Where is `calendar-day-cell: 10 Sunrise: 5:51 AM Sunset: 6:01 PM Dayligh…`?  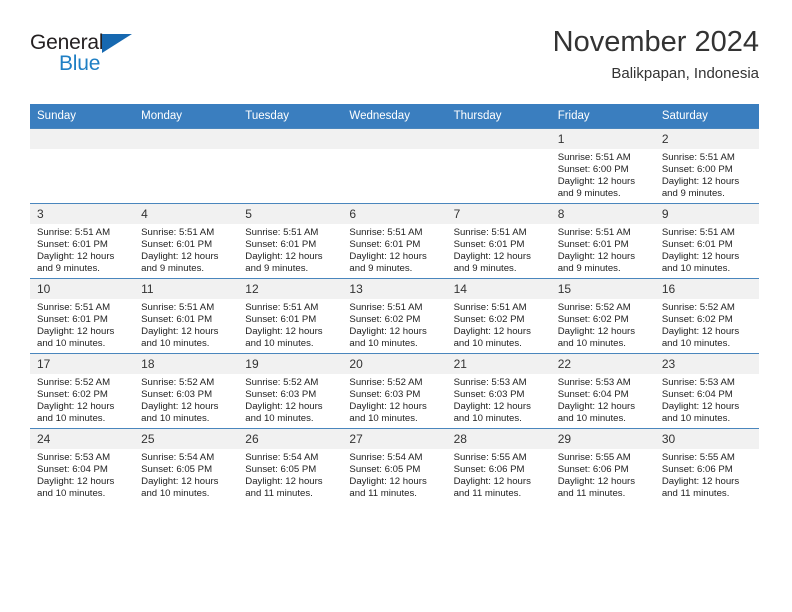 calendar-day-cell: 10 Sunrise: 5:51 AM Sunset: 6:01 PM Dayligh… is located at coordinates (82, 316).